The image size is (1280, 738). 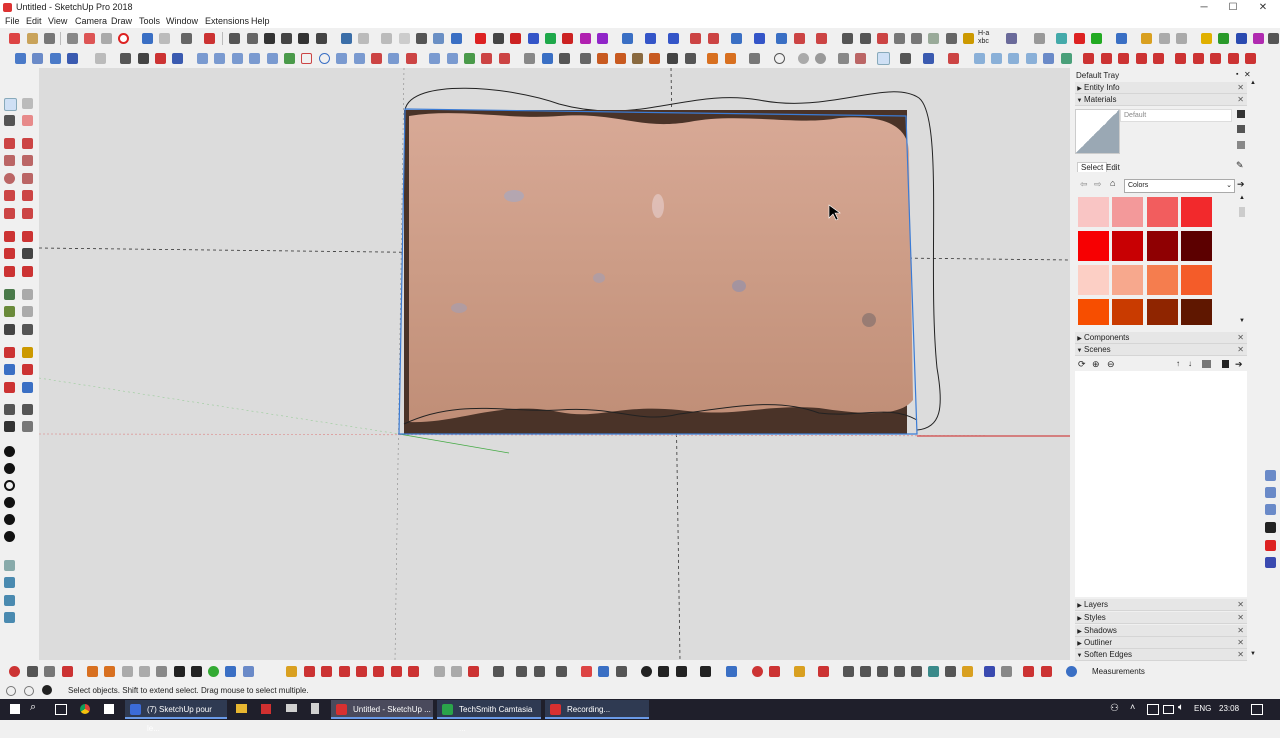 I want to click on default-material-icon, so click(x=1241, y=145).